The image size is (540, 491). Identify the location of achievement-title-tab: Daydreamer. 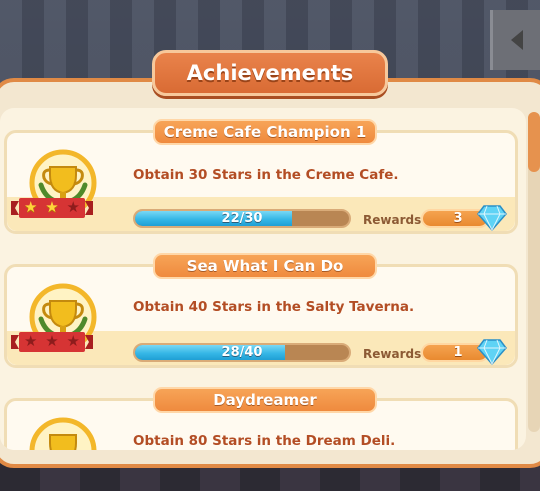
(265, 400).